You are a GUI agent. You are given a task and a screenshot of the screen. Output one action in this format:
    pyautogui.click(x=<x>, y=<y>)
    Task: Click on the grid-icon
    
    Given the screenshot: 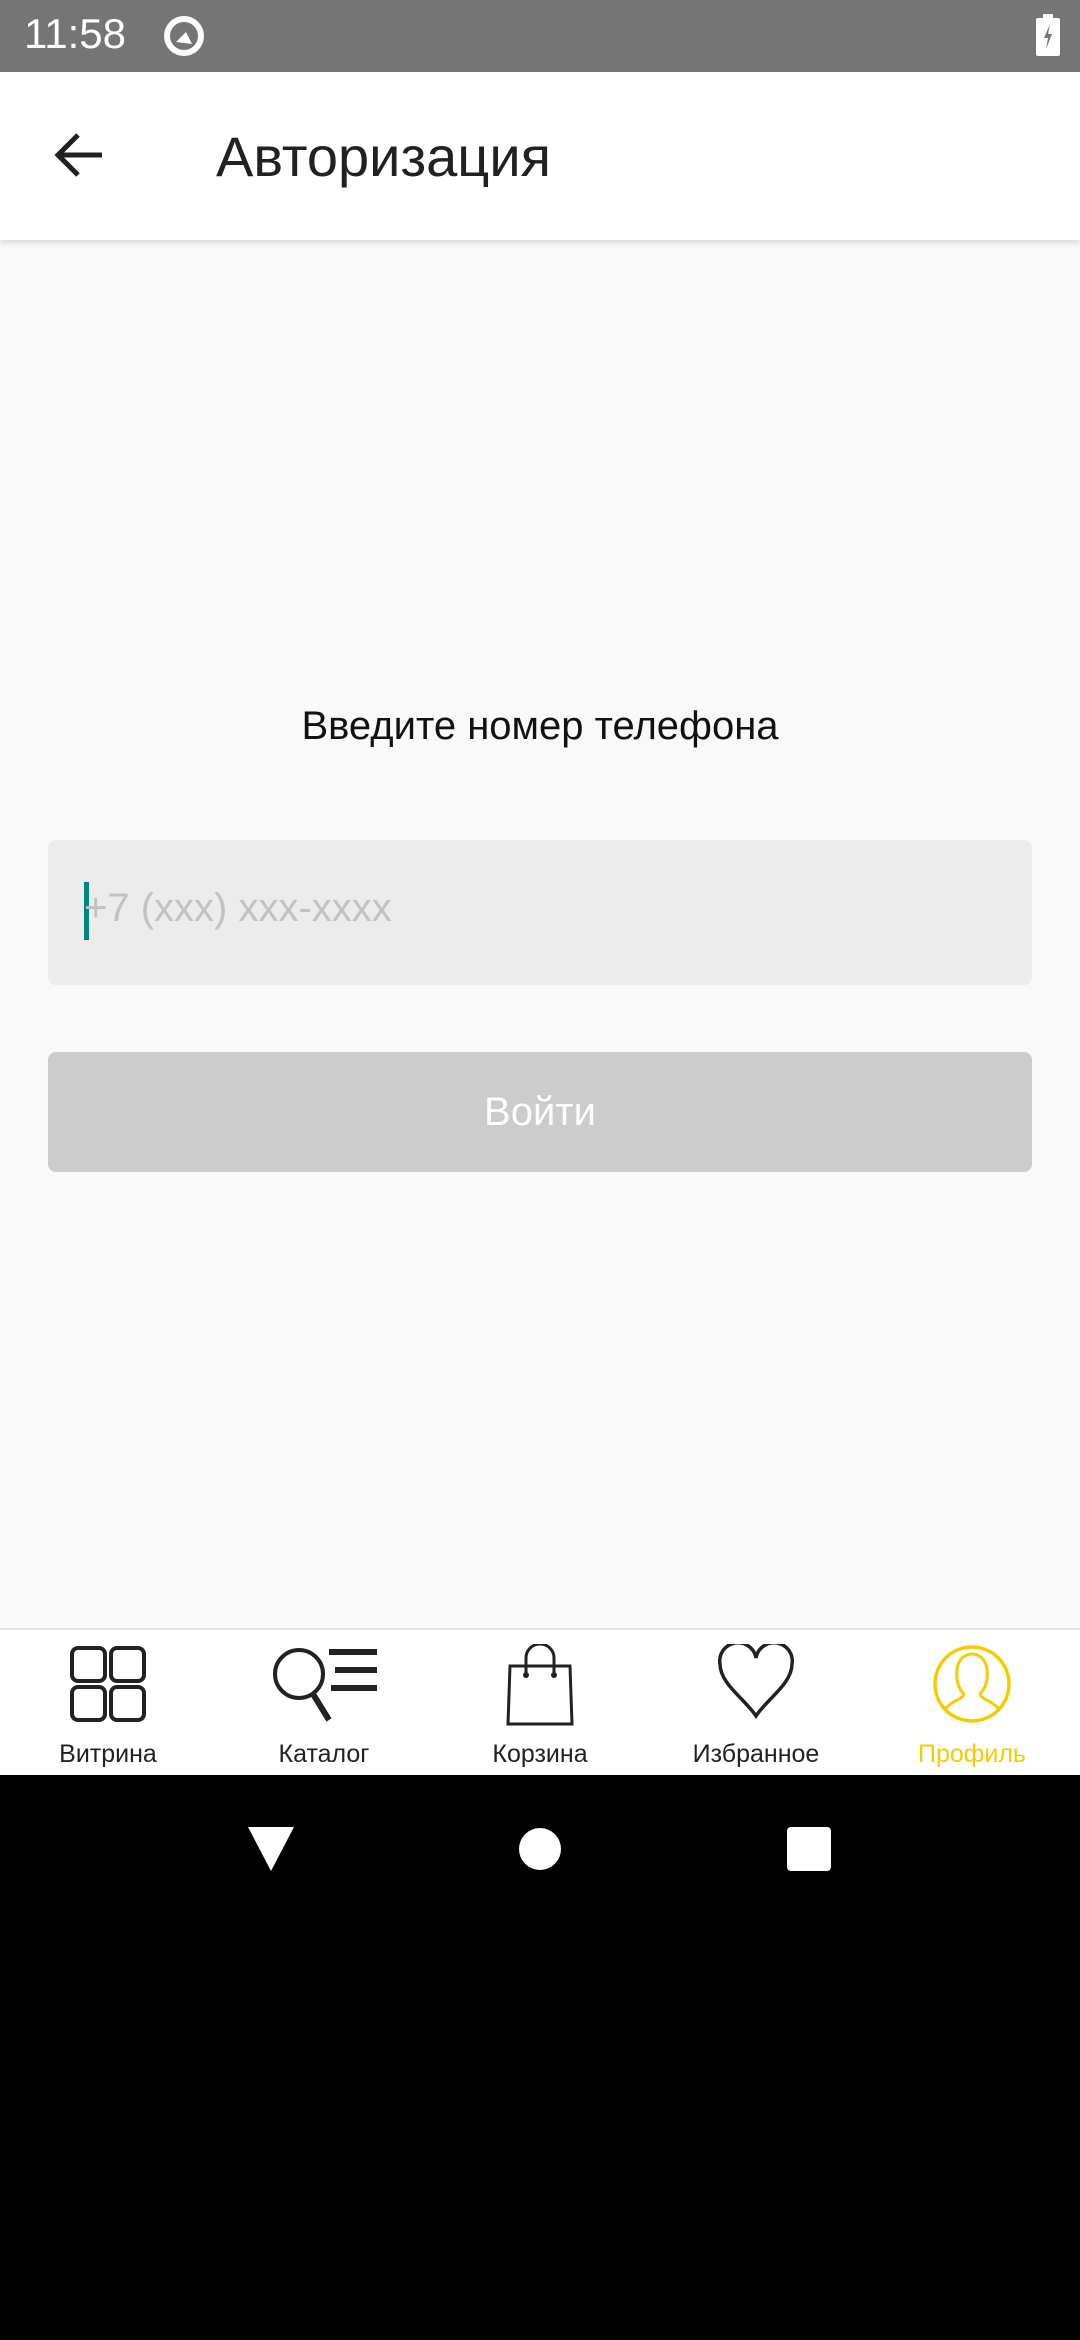 What is the action you would take?
    pyautogui.click(x=108, y=1684)
    